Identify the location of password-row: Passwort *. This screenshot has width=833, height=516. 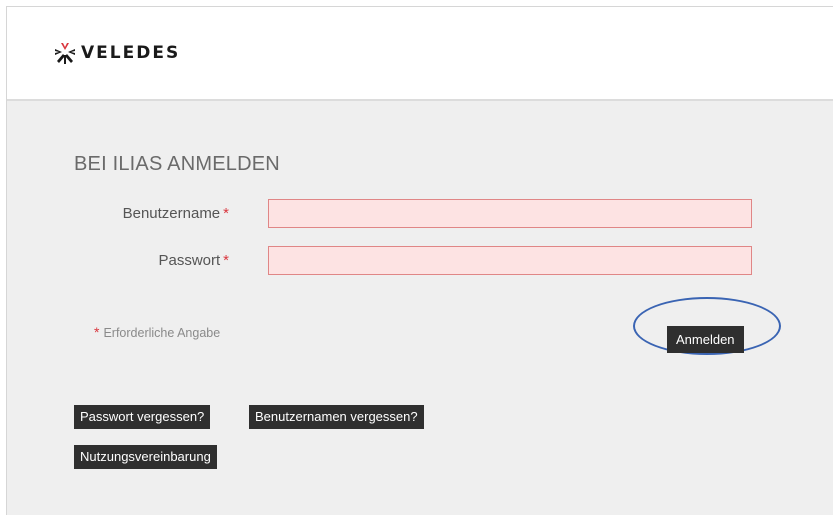
(420, 261).